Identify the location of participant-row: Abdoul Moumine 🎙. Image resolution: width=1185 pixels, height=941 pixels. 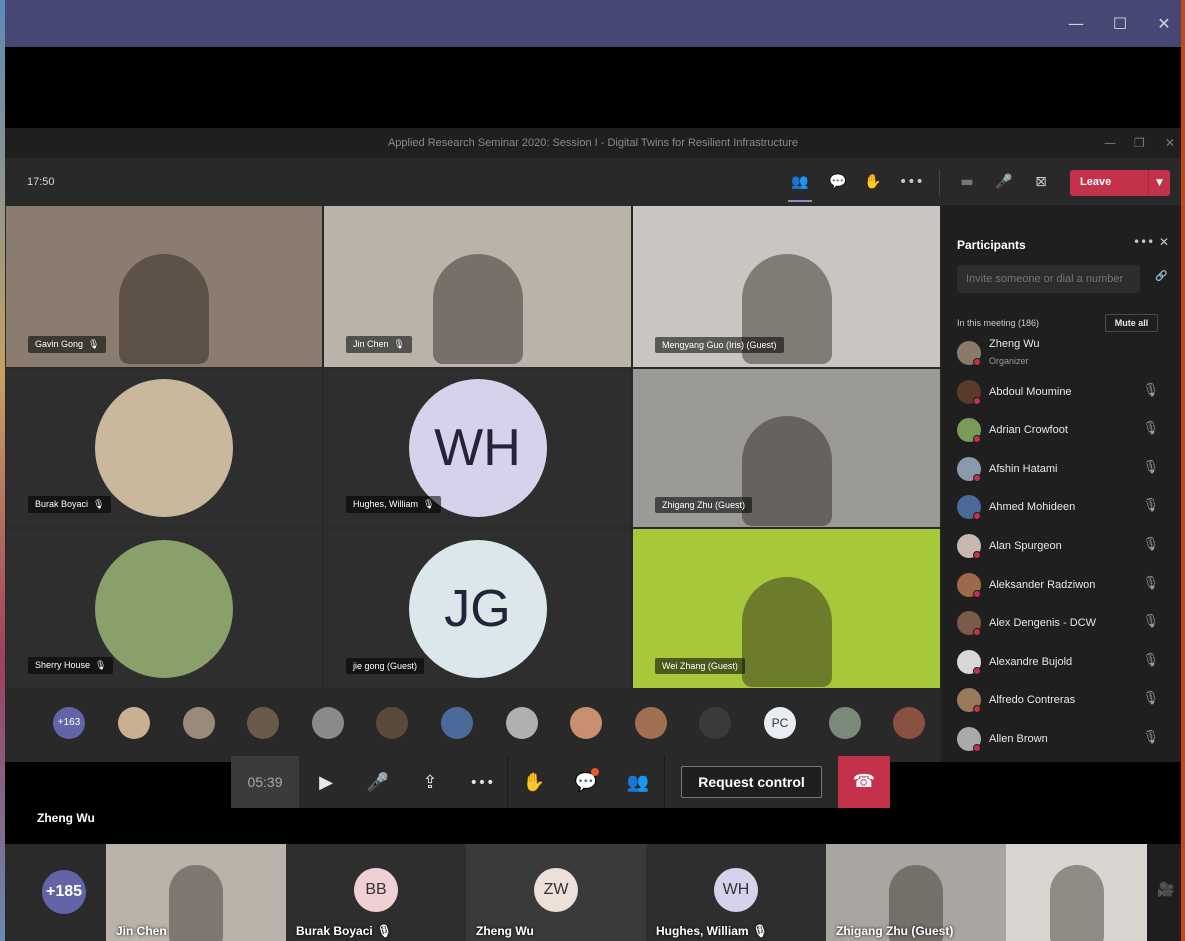
(1062, 392).